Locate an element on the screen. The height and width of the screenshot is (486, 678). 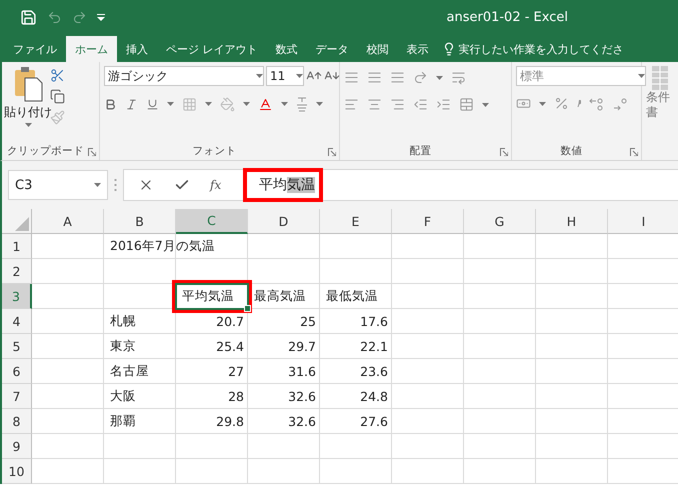
italic-icon is located at coordinates (131, 104).